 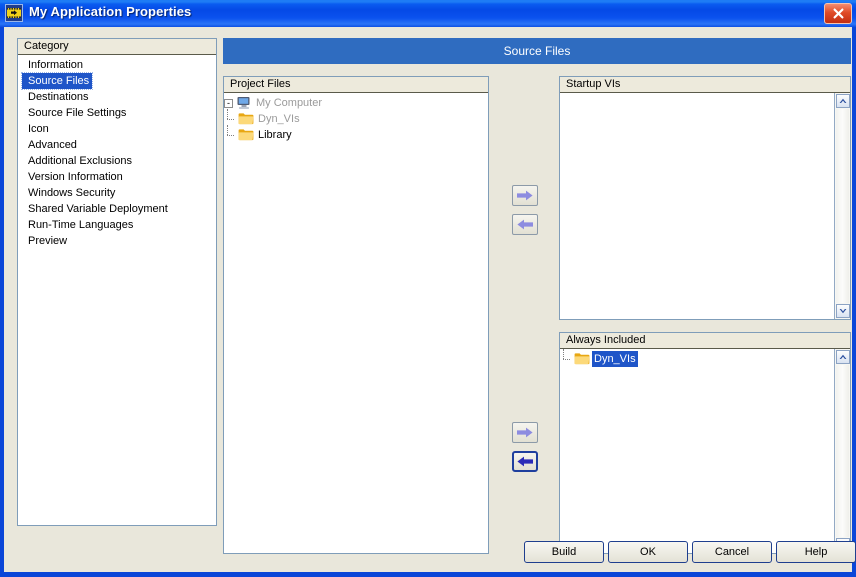 I want to click on category-item-label: Source Files, so click(x=59, y=81).